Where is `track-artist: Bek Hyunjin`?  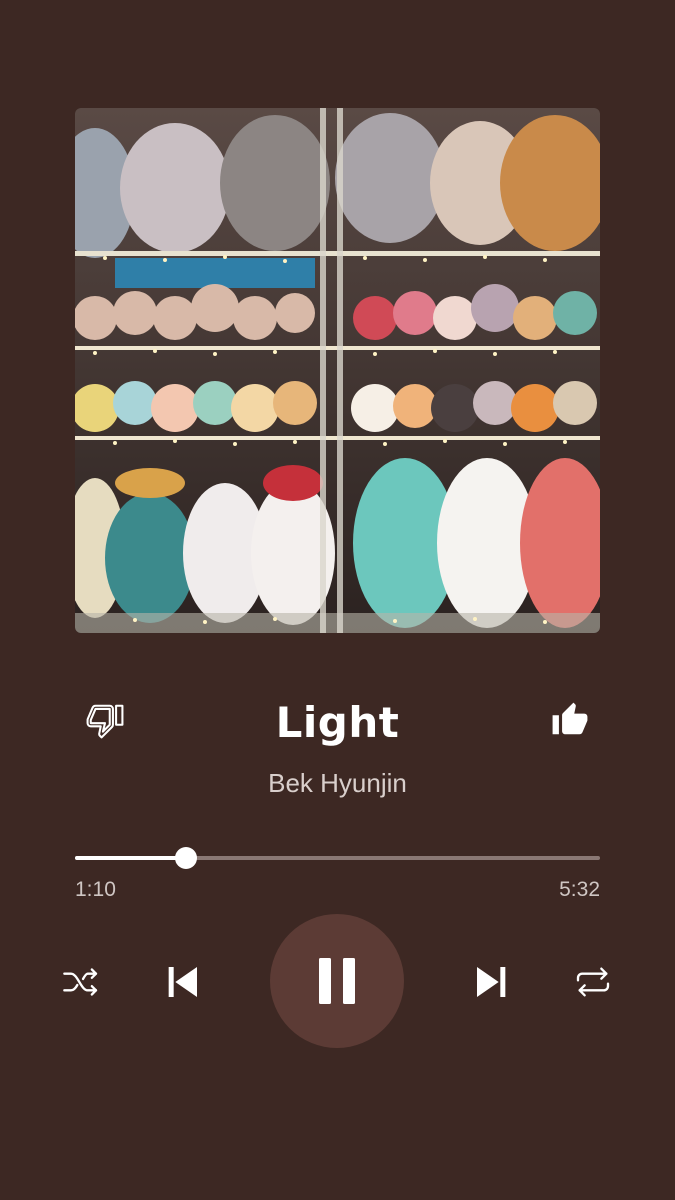 track-artist: Bek Hyunjin is located at coordinates (337, 783).